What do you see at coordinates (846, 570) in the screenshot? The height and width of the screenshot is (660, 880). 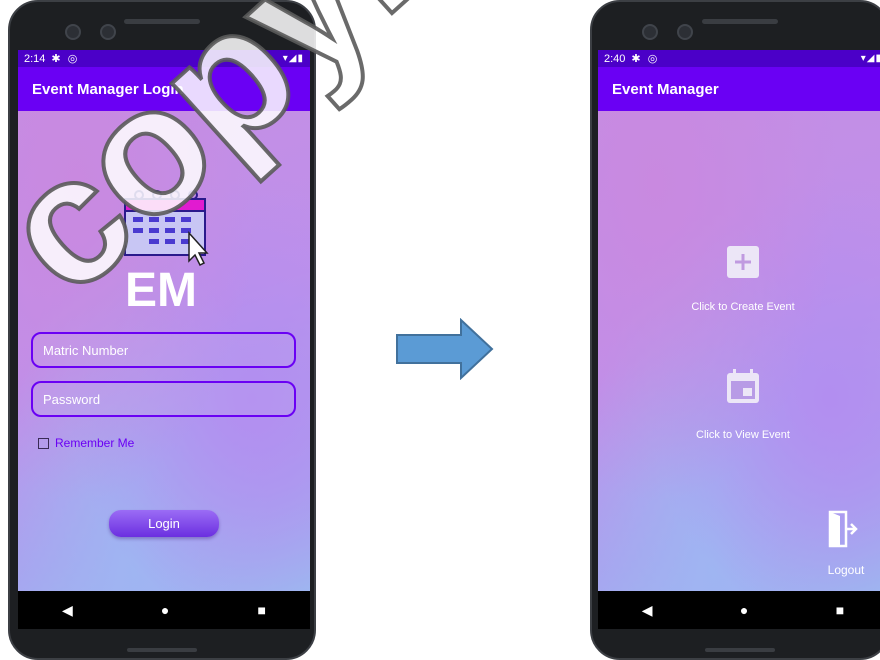 I see `logout-label: Logout` at bounding box center [846, 570].